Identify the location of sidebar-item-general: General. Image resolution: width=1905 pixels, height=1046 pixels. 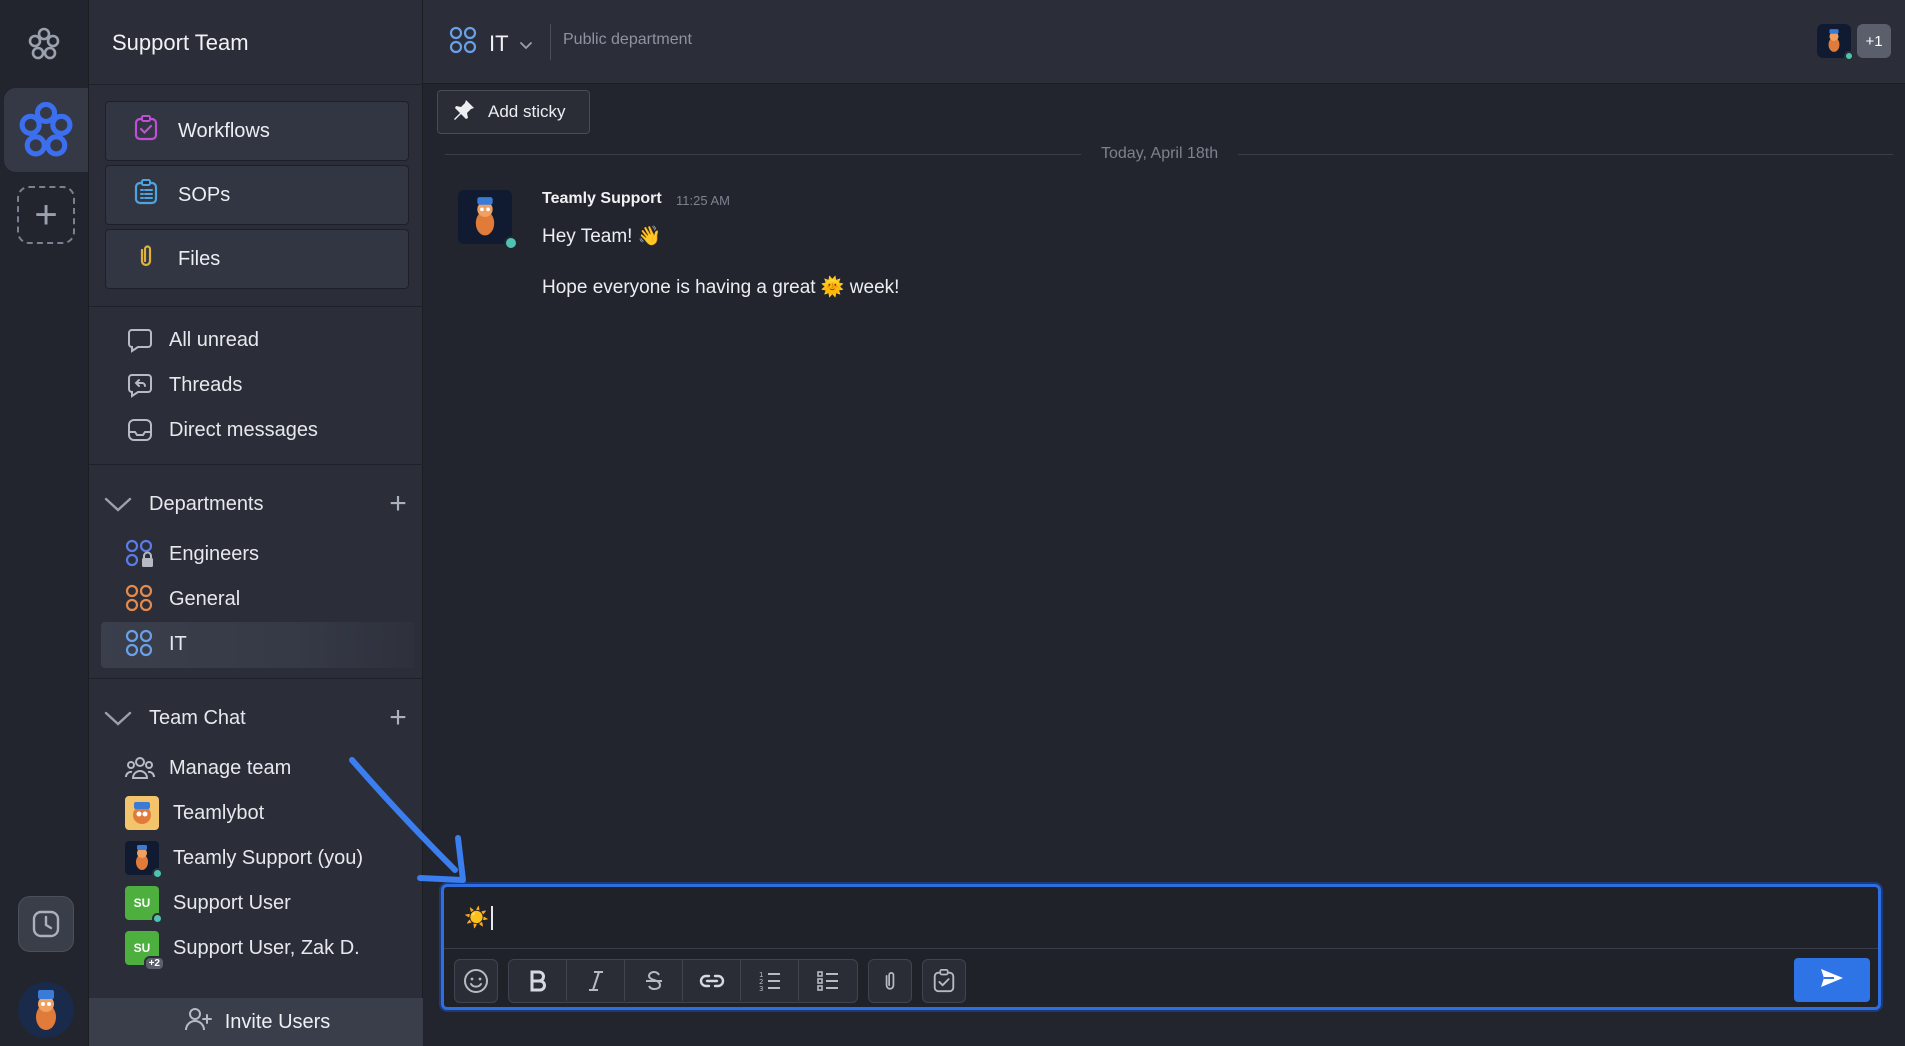
(182, 599).